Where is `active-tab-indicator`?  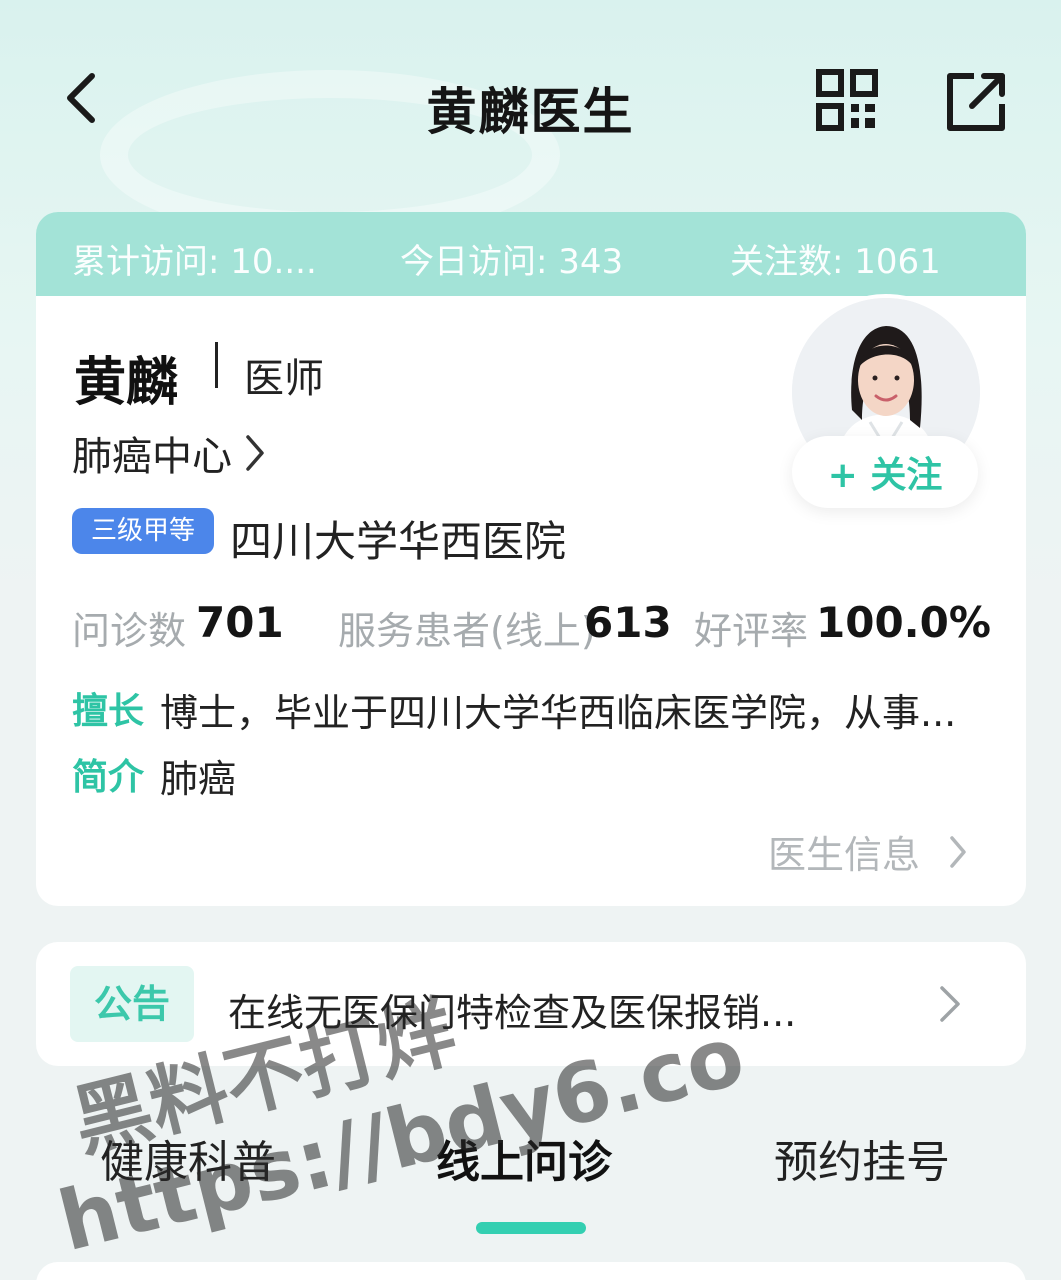
active-tab-indicator is located at coordinates (531, 1228).